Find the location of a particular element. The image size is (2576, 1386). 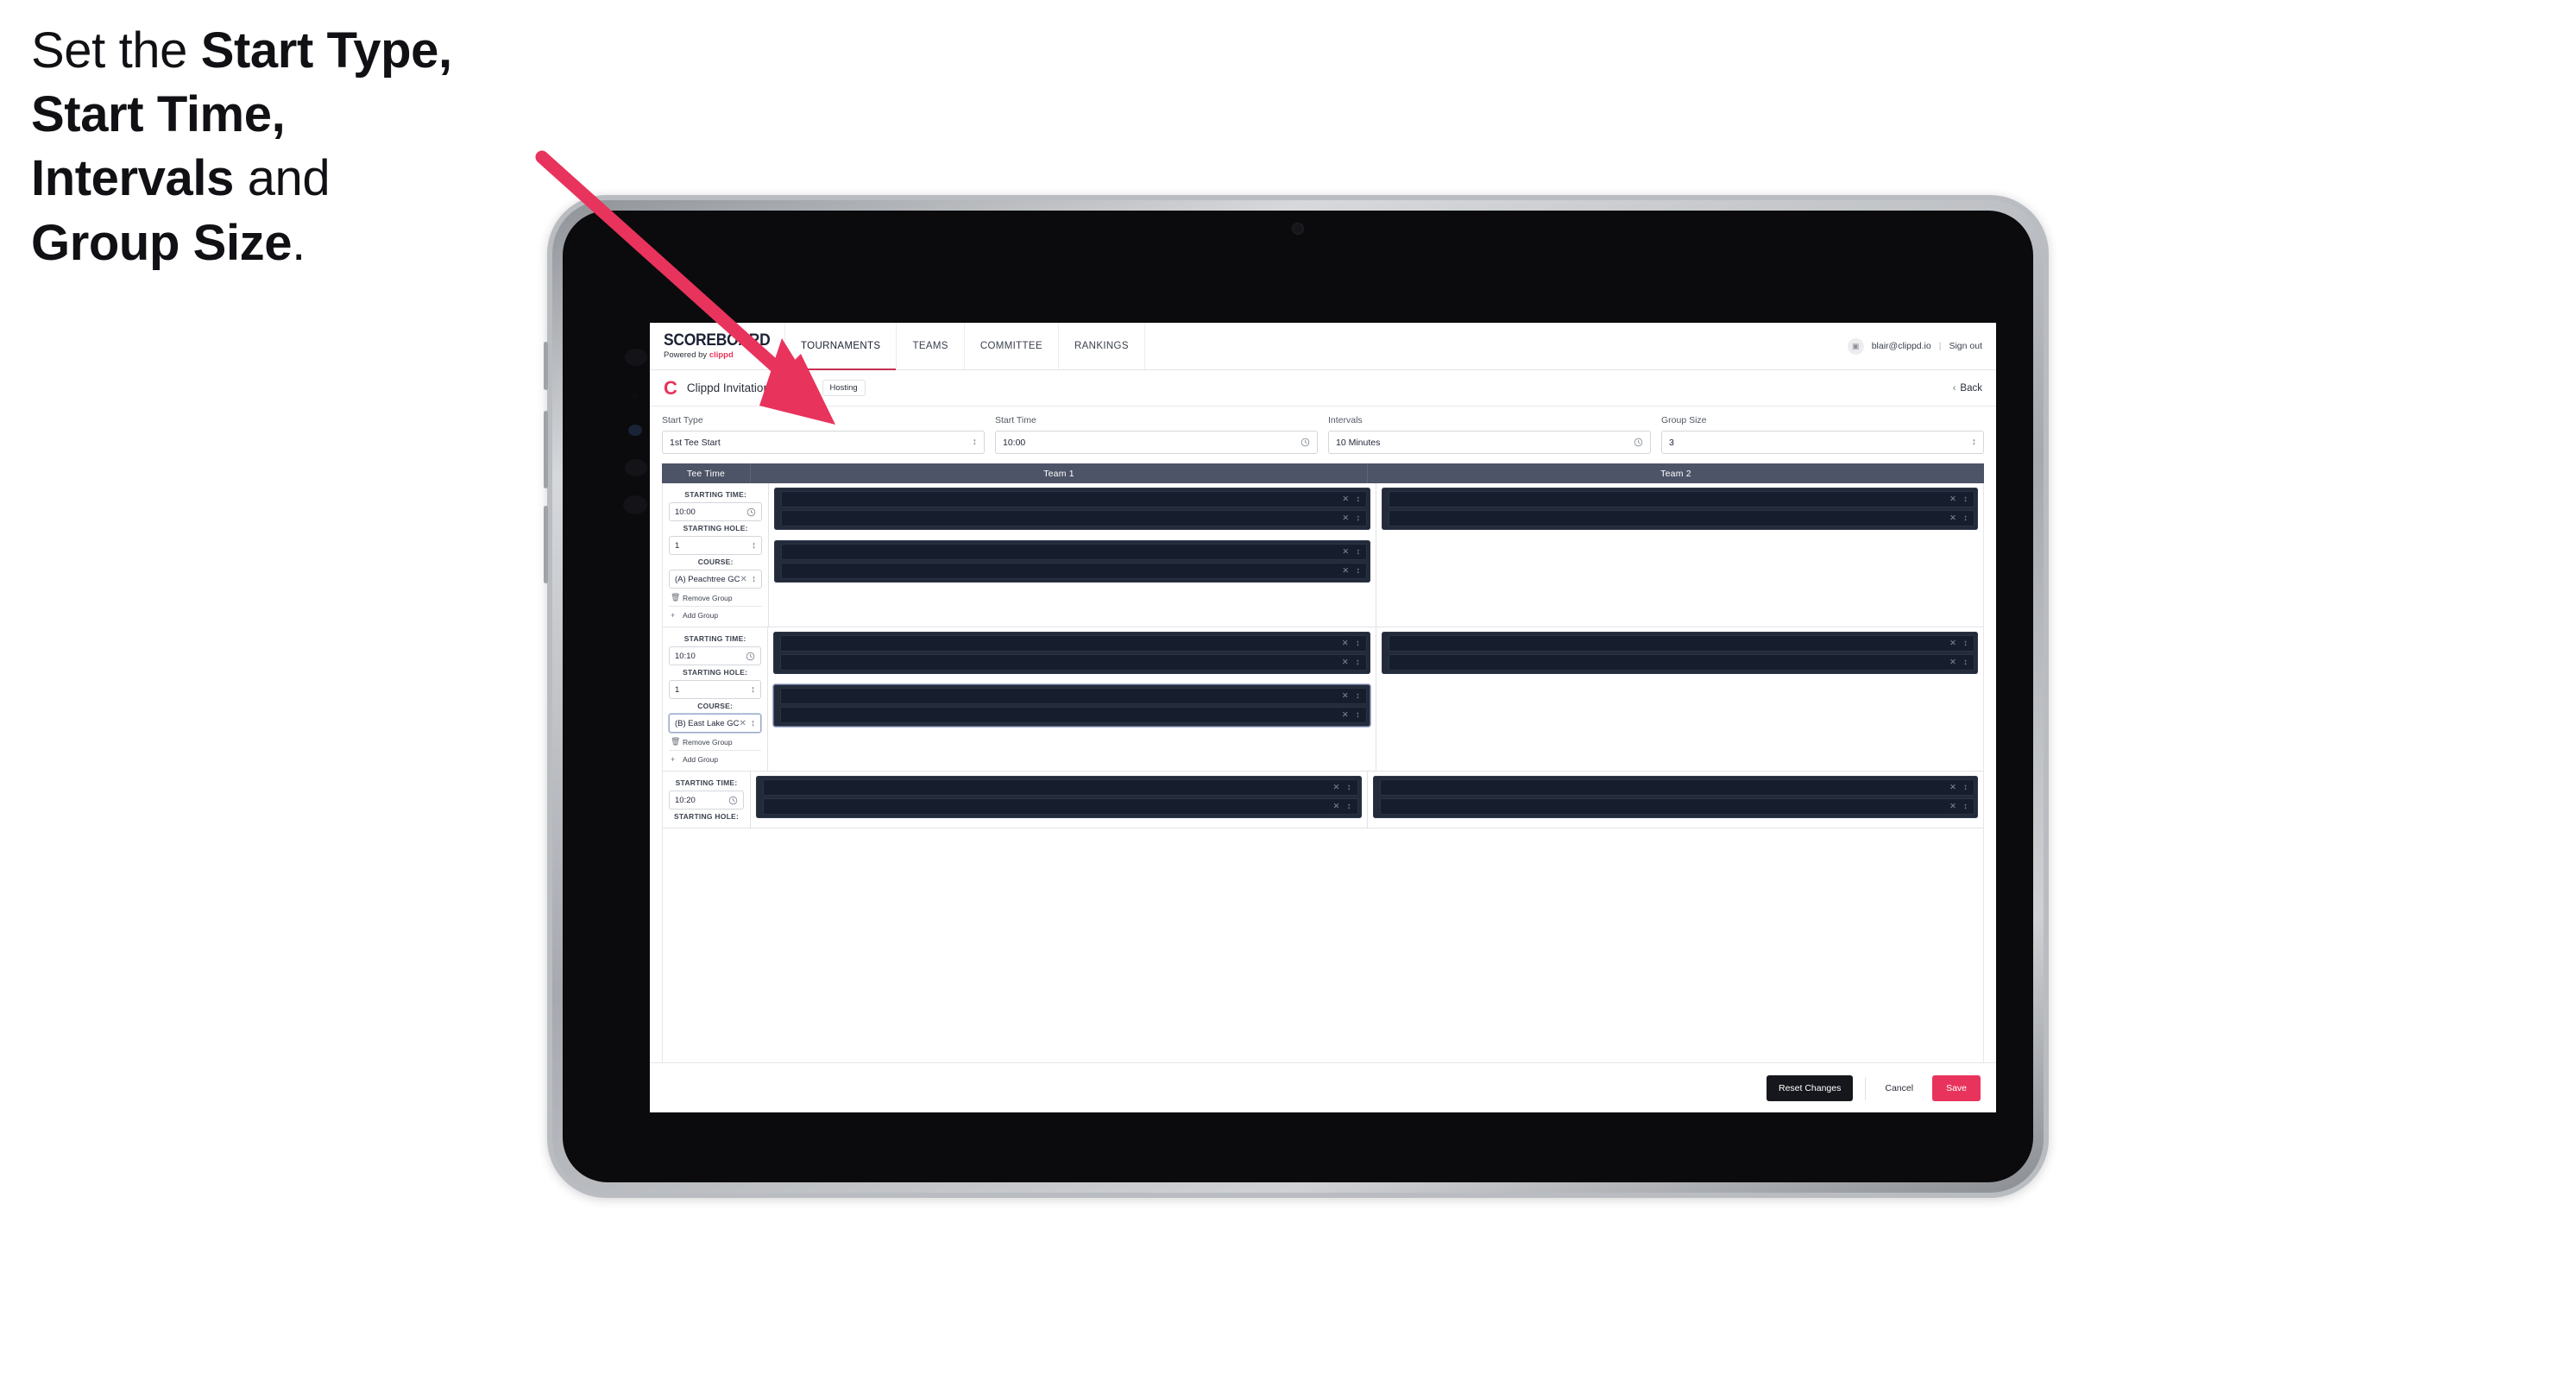

headline-bold-group-size: Group Size is located at coordinates (162, 242).